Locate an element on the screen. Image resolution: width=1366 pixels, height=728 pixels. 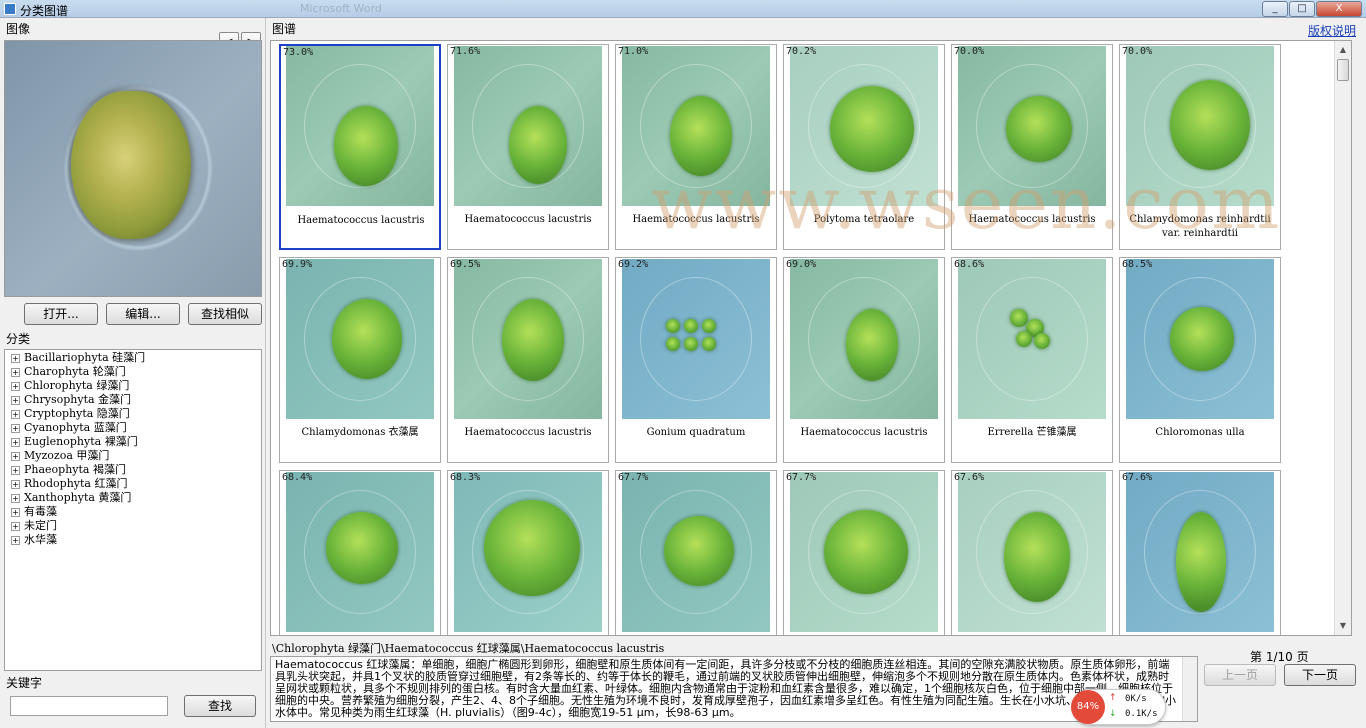
tree-item: + 未定门 is located at coordinates (133, 526).